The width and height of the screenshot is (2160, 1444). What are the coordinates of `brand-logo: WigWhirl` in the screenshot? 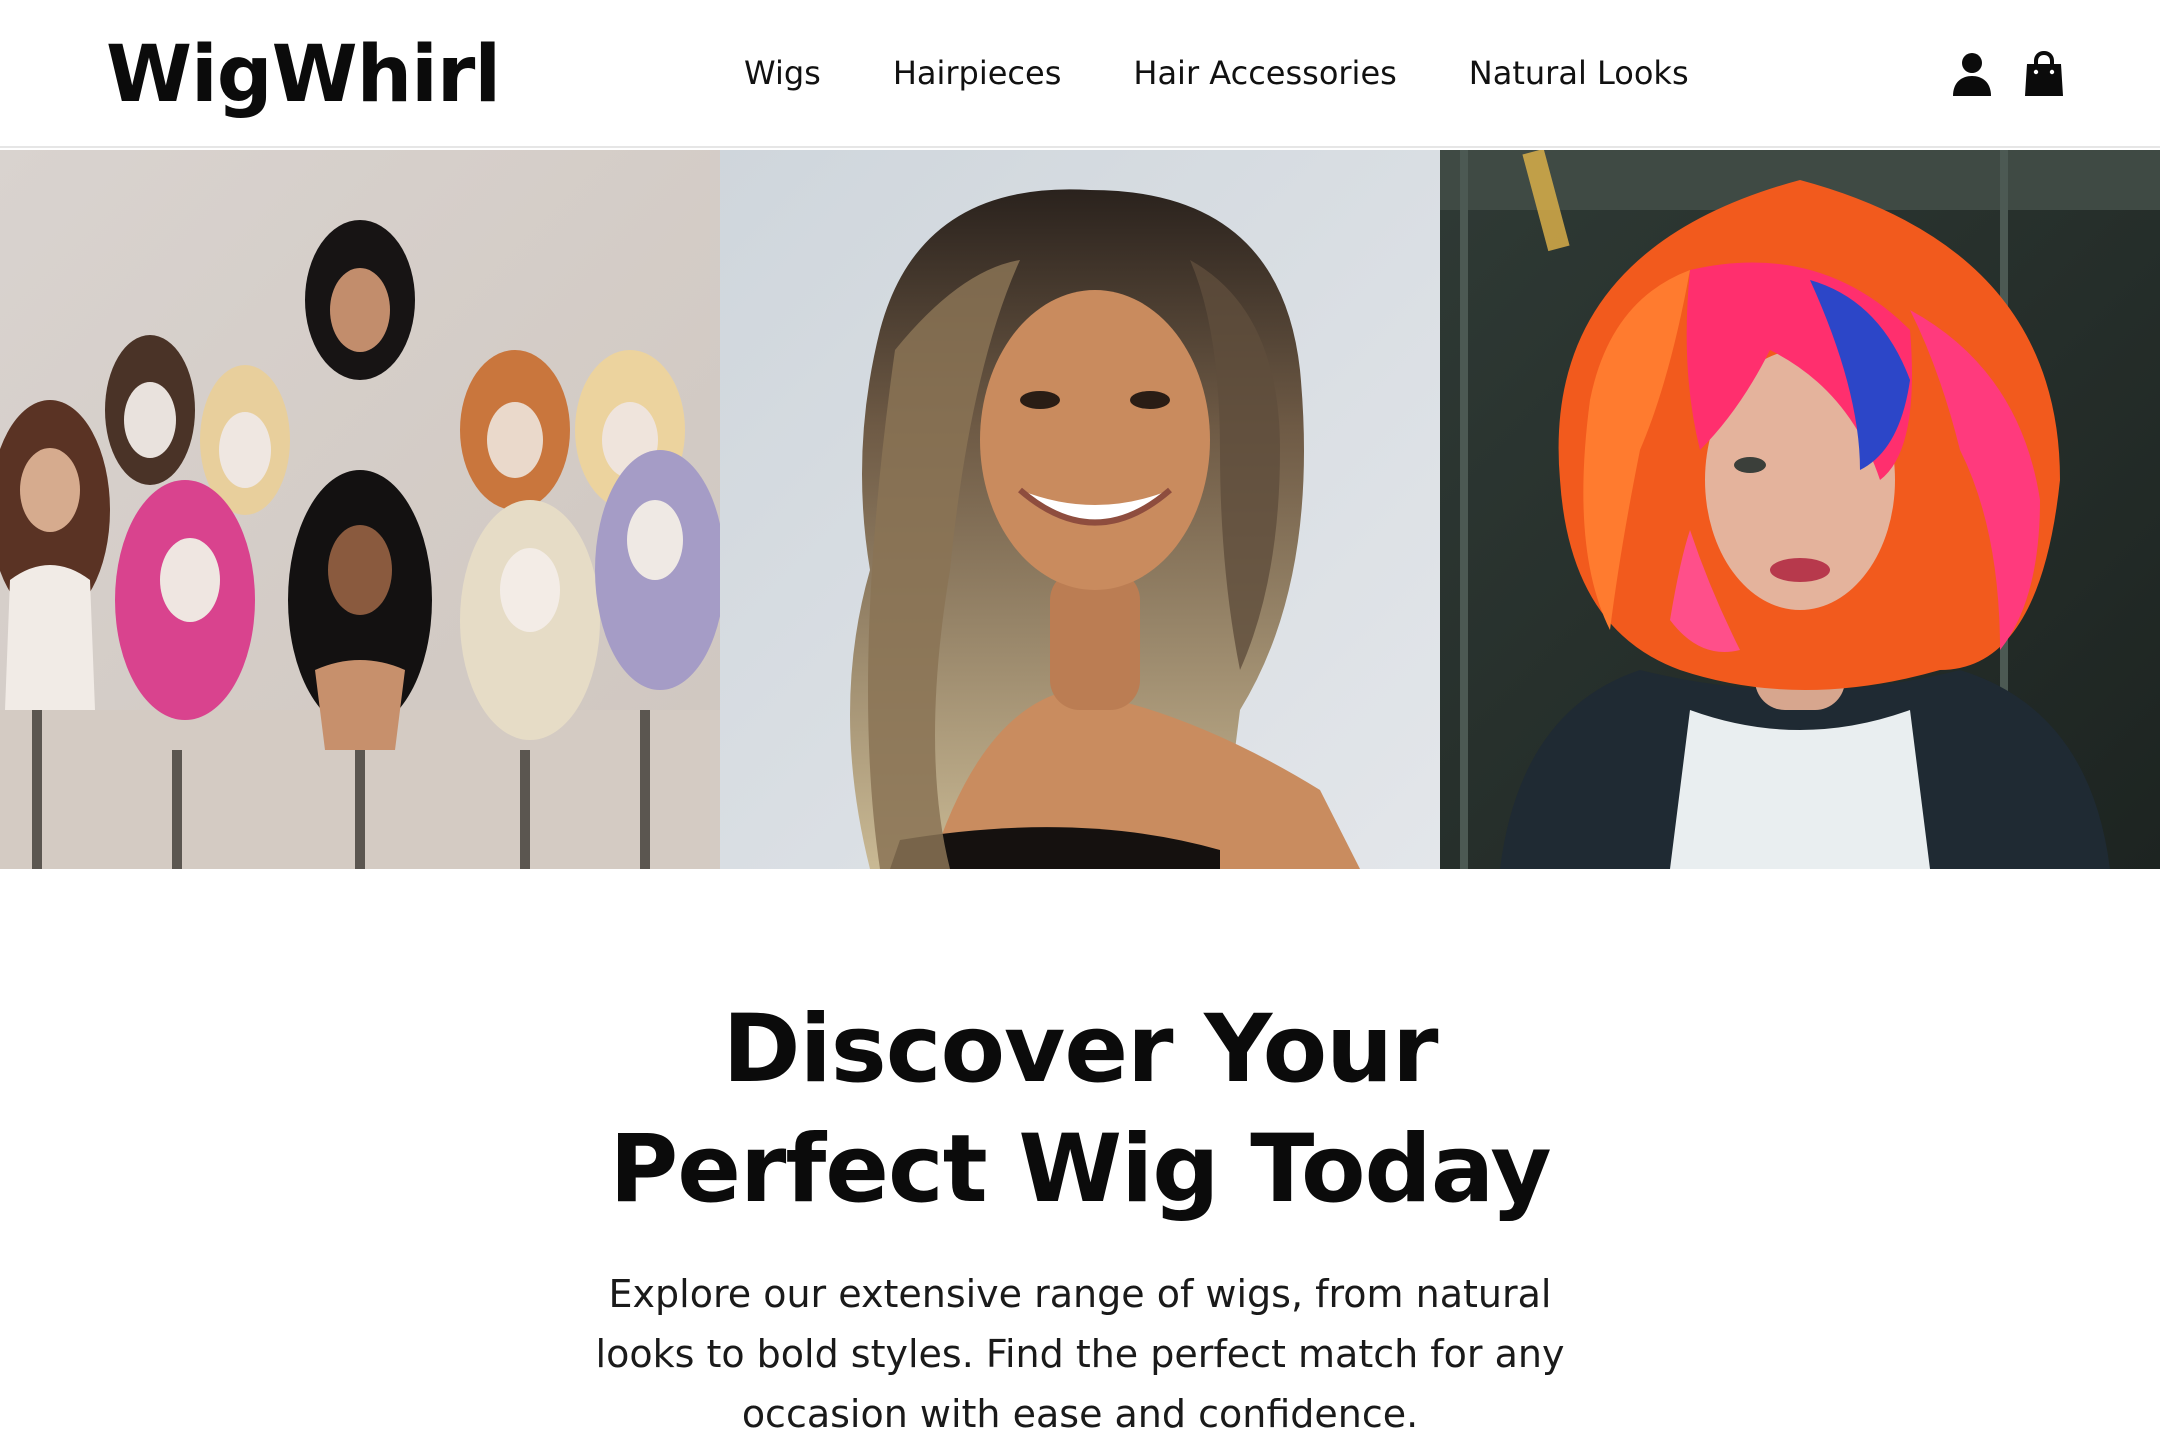 It's located at (303, 75).